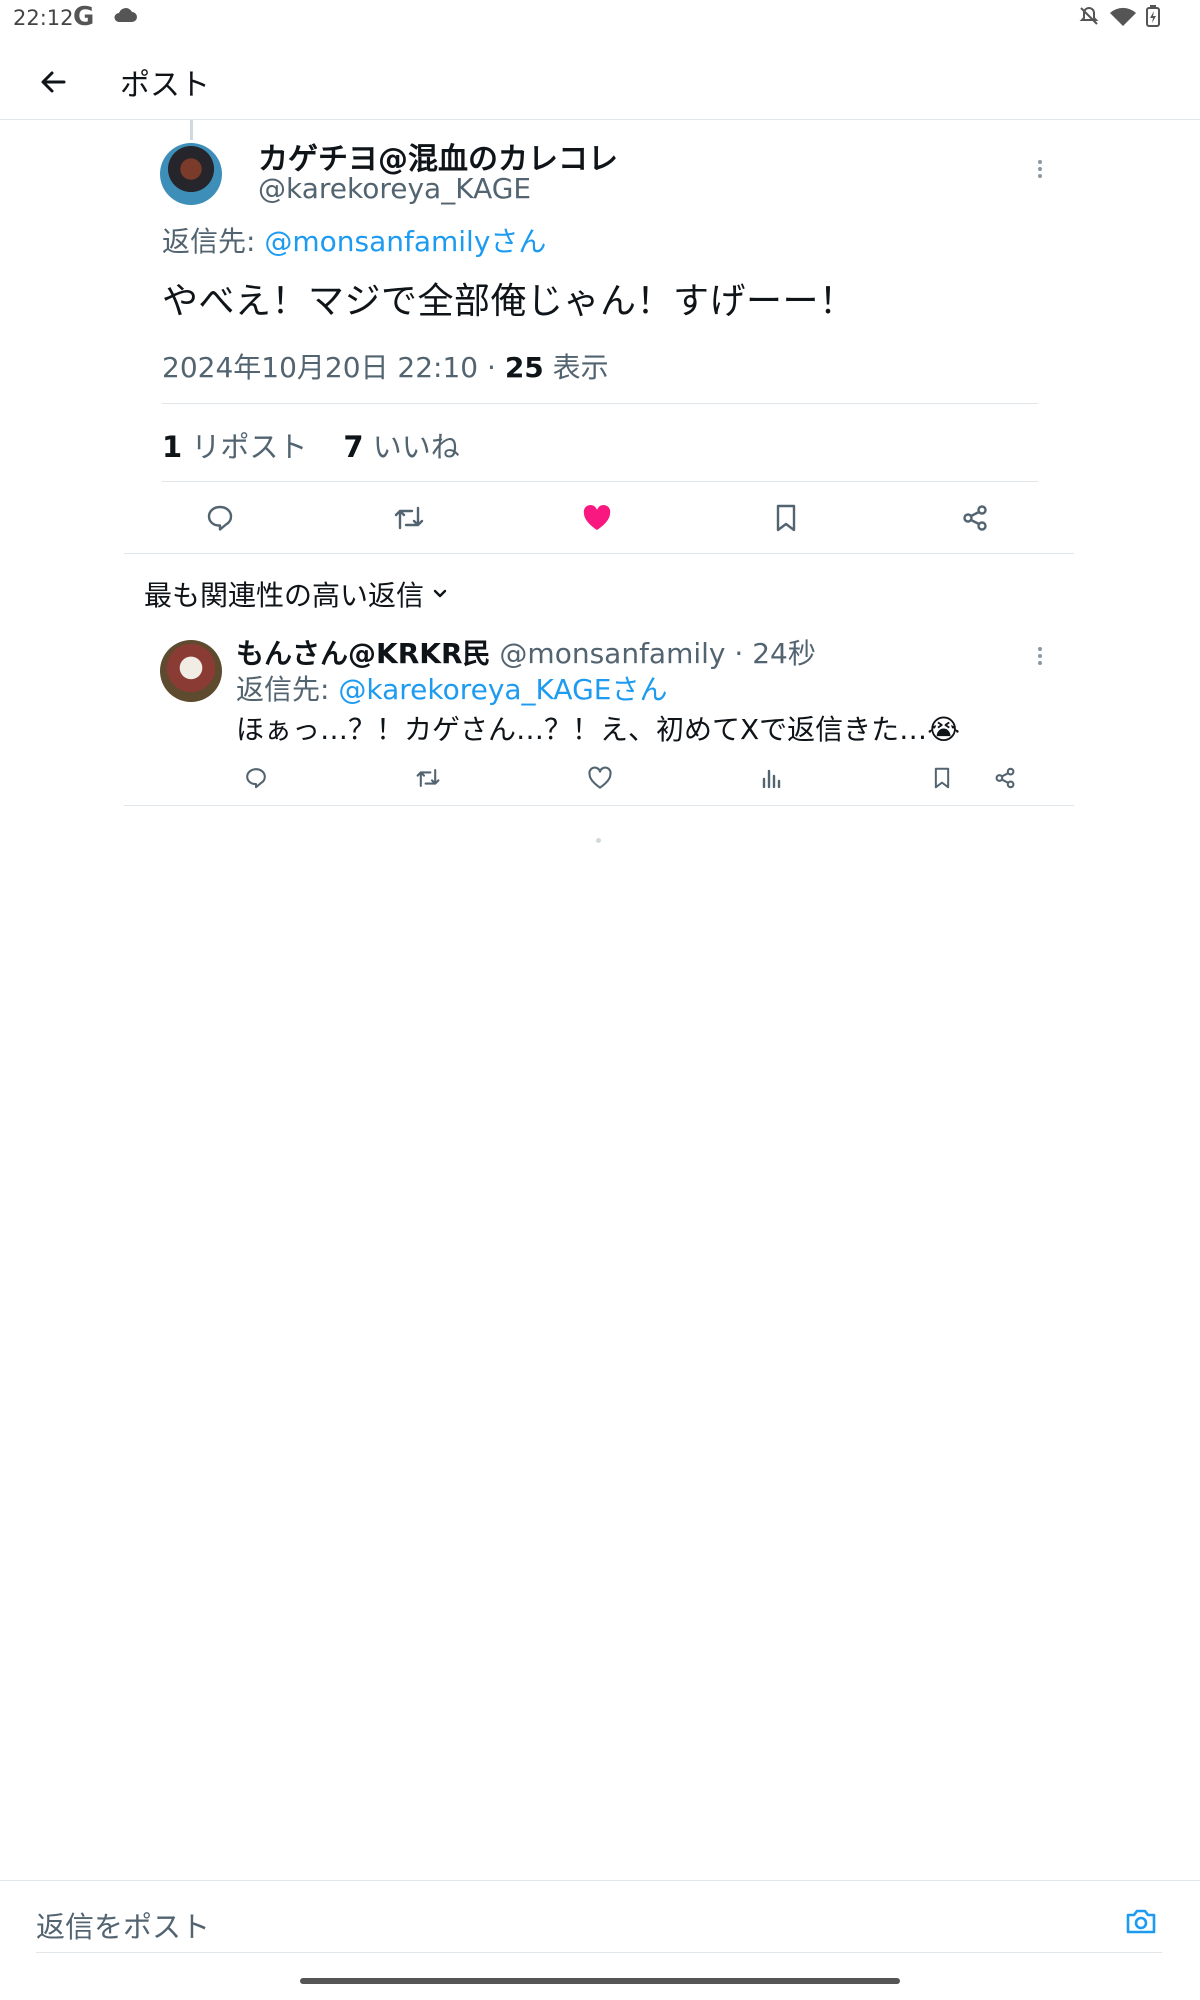  I want to click on share-button, so click(975, 518).